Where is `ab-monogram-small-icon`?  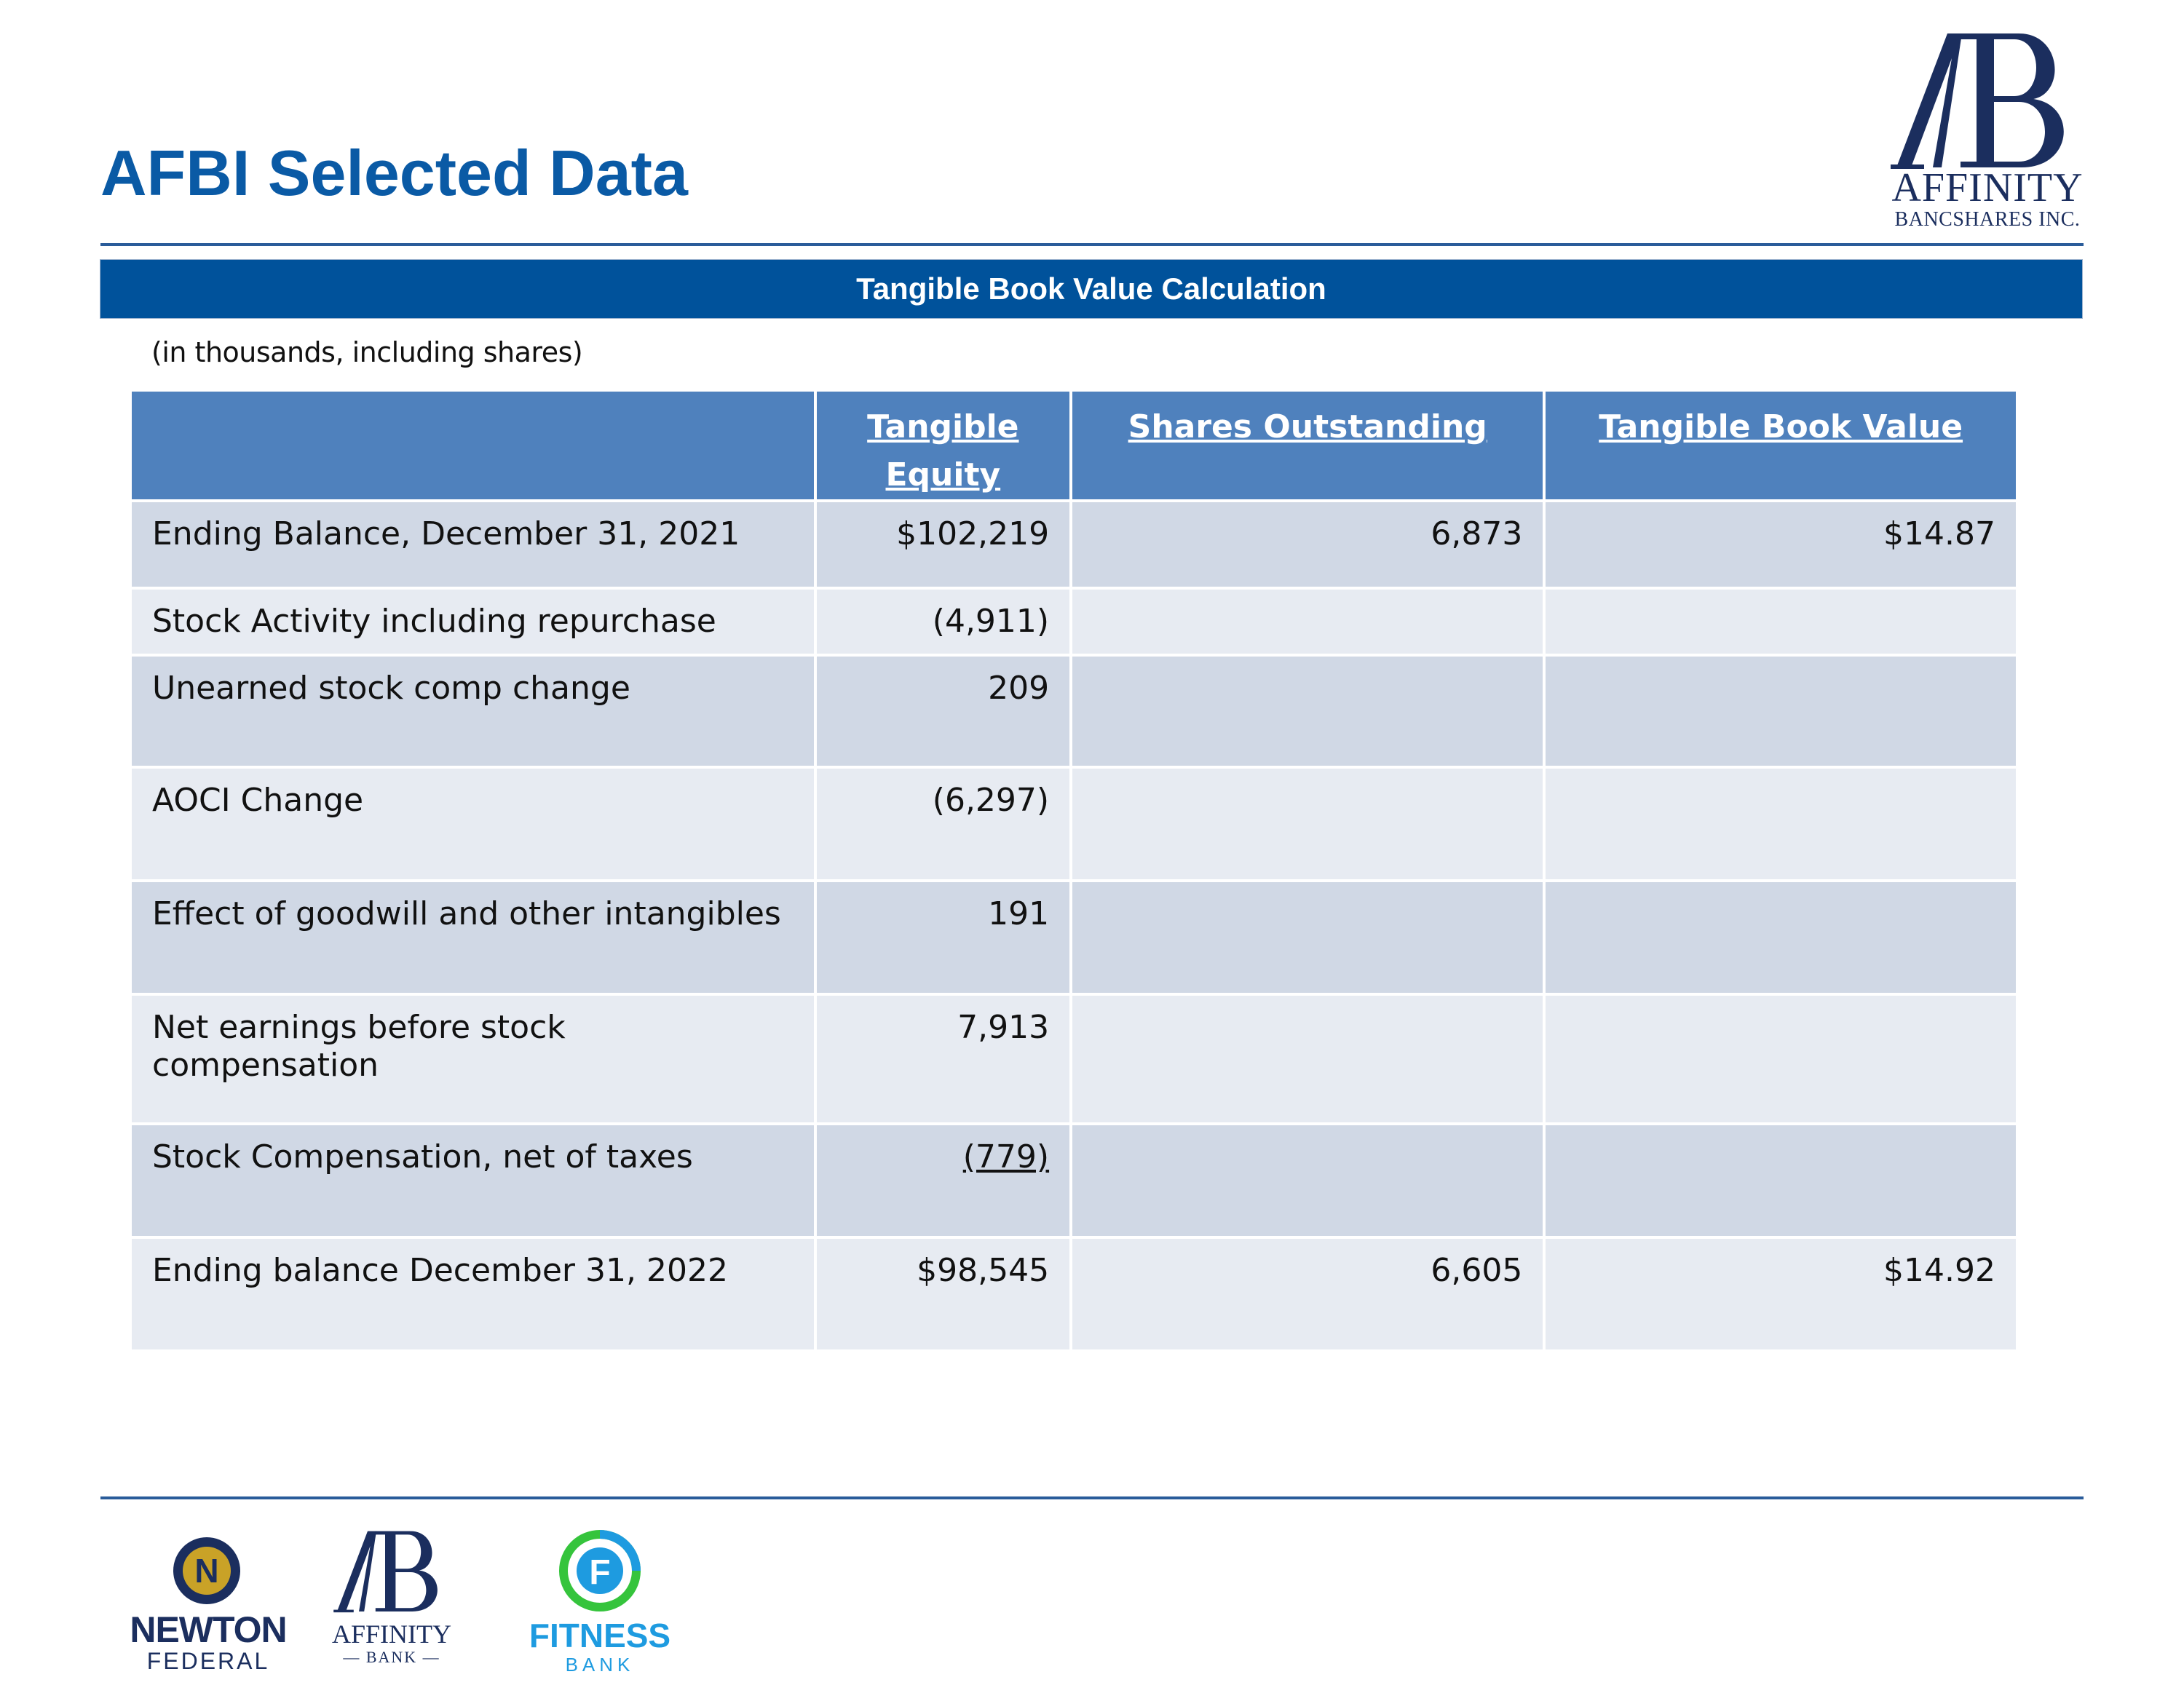 ab-monogram-small-icon is located at coordinates (385, 1572).